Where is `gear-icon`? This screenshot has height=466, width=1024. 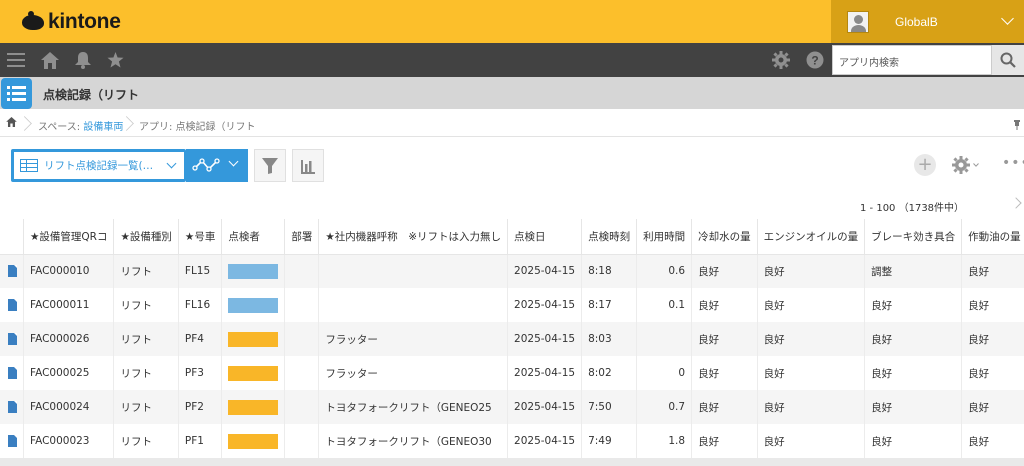 gear-icon is located at coordinates (781, 60).